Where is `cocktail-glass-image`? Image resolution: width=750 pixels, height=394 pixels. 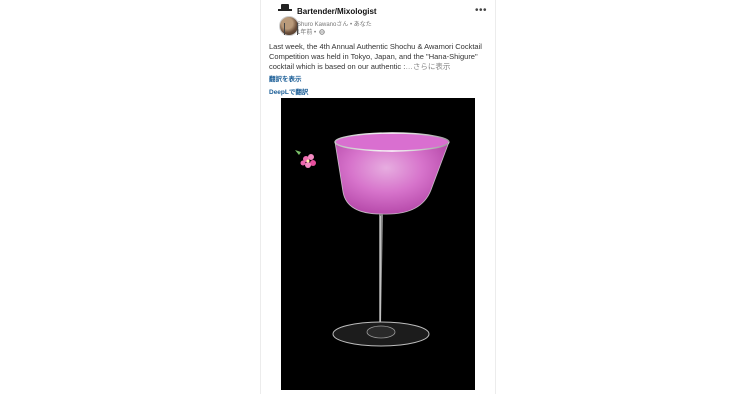 cocktail-glass-image is located at coordinates (372, 239).